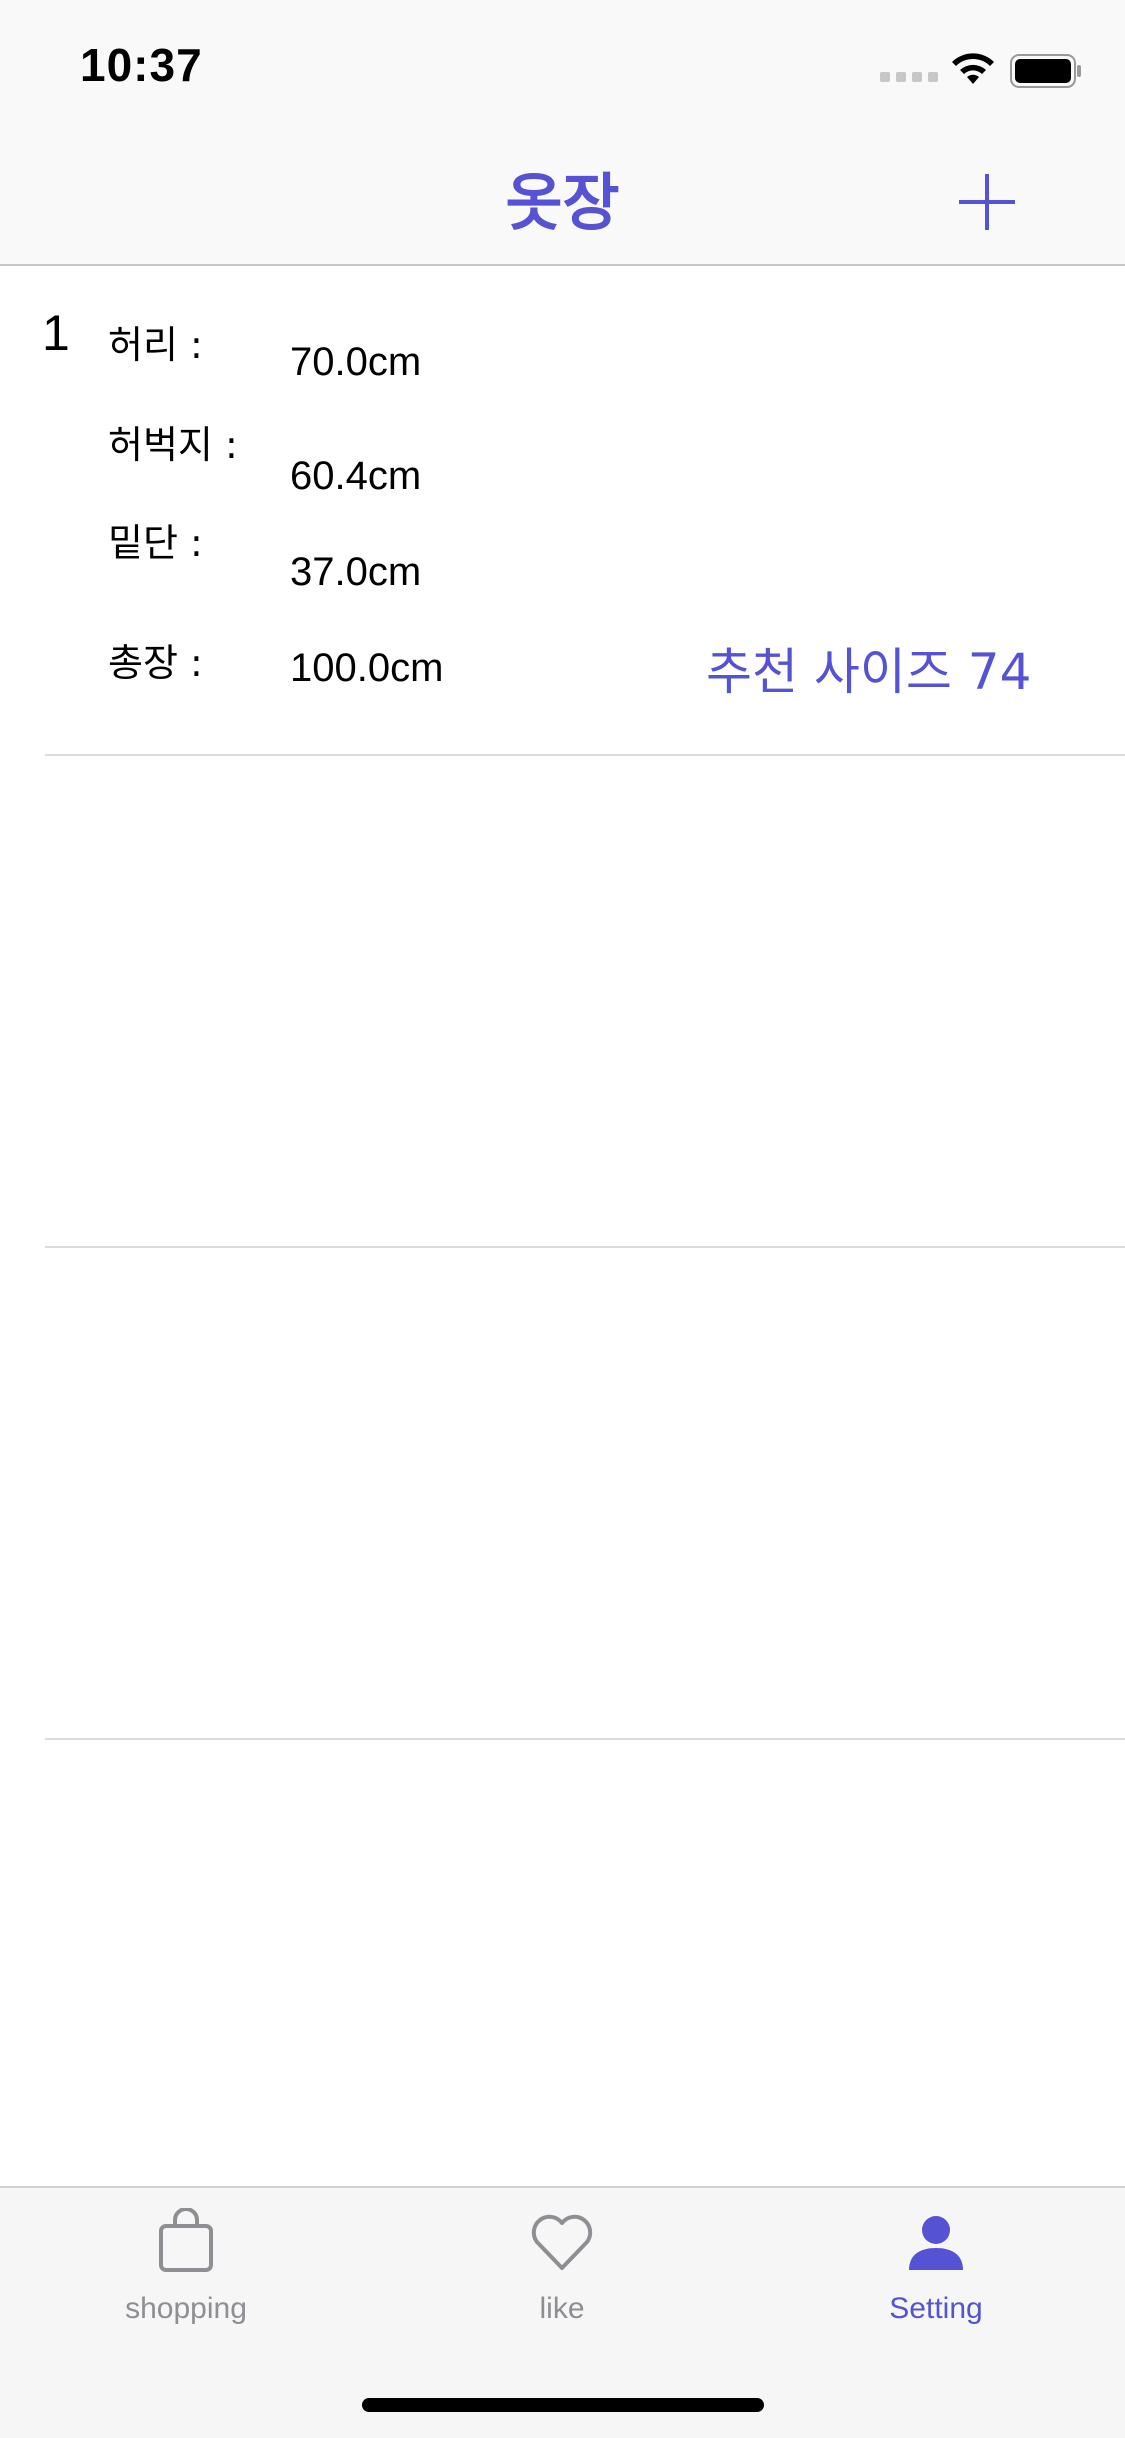 Image resolution: width=1125 pixels, height=2438 pixels. Describe the element at coordinates (987, 202) in the screenshot. I see `add-button` at that location.